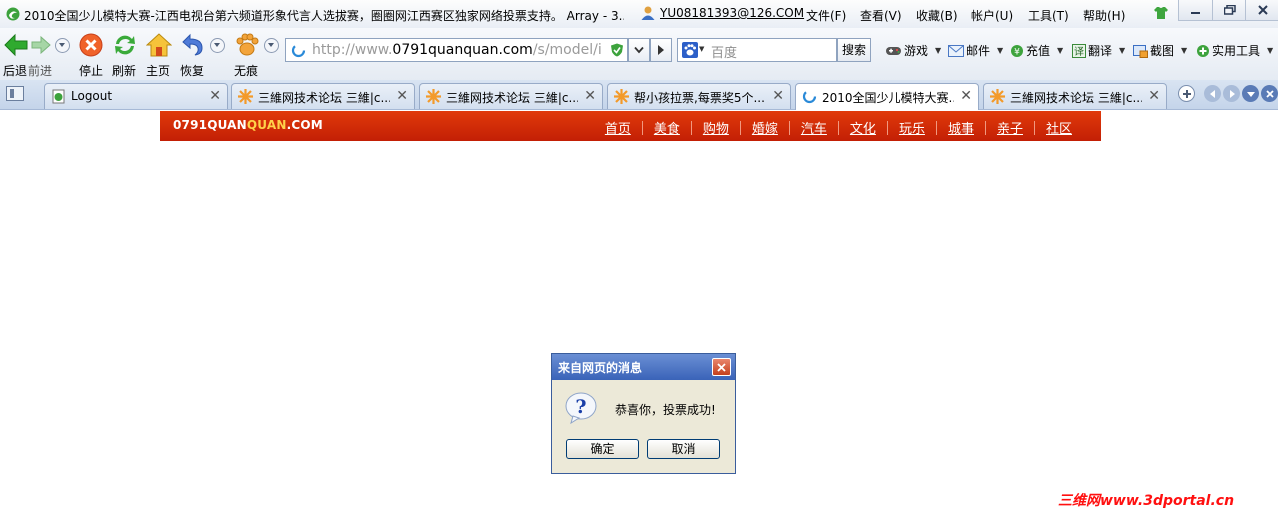 The width and height of the screenshot is (1278, 513). Describe the element at coordinates (193, 55) in the screenshot. I see `restore-tab-button: 恢复` at that location.